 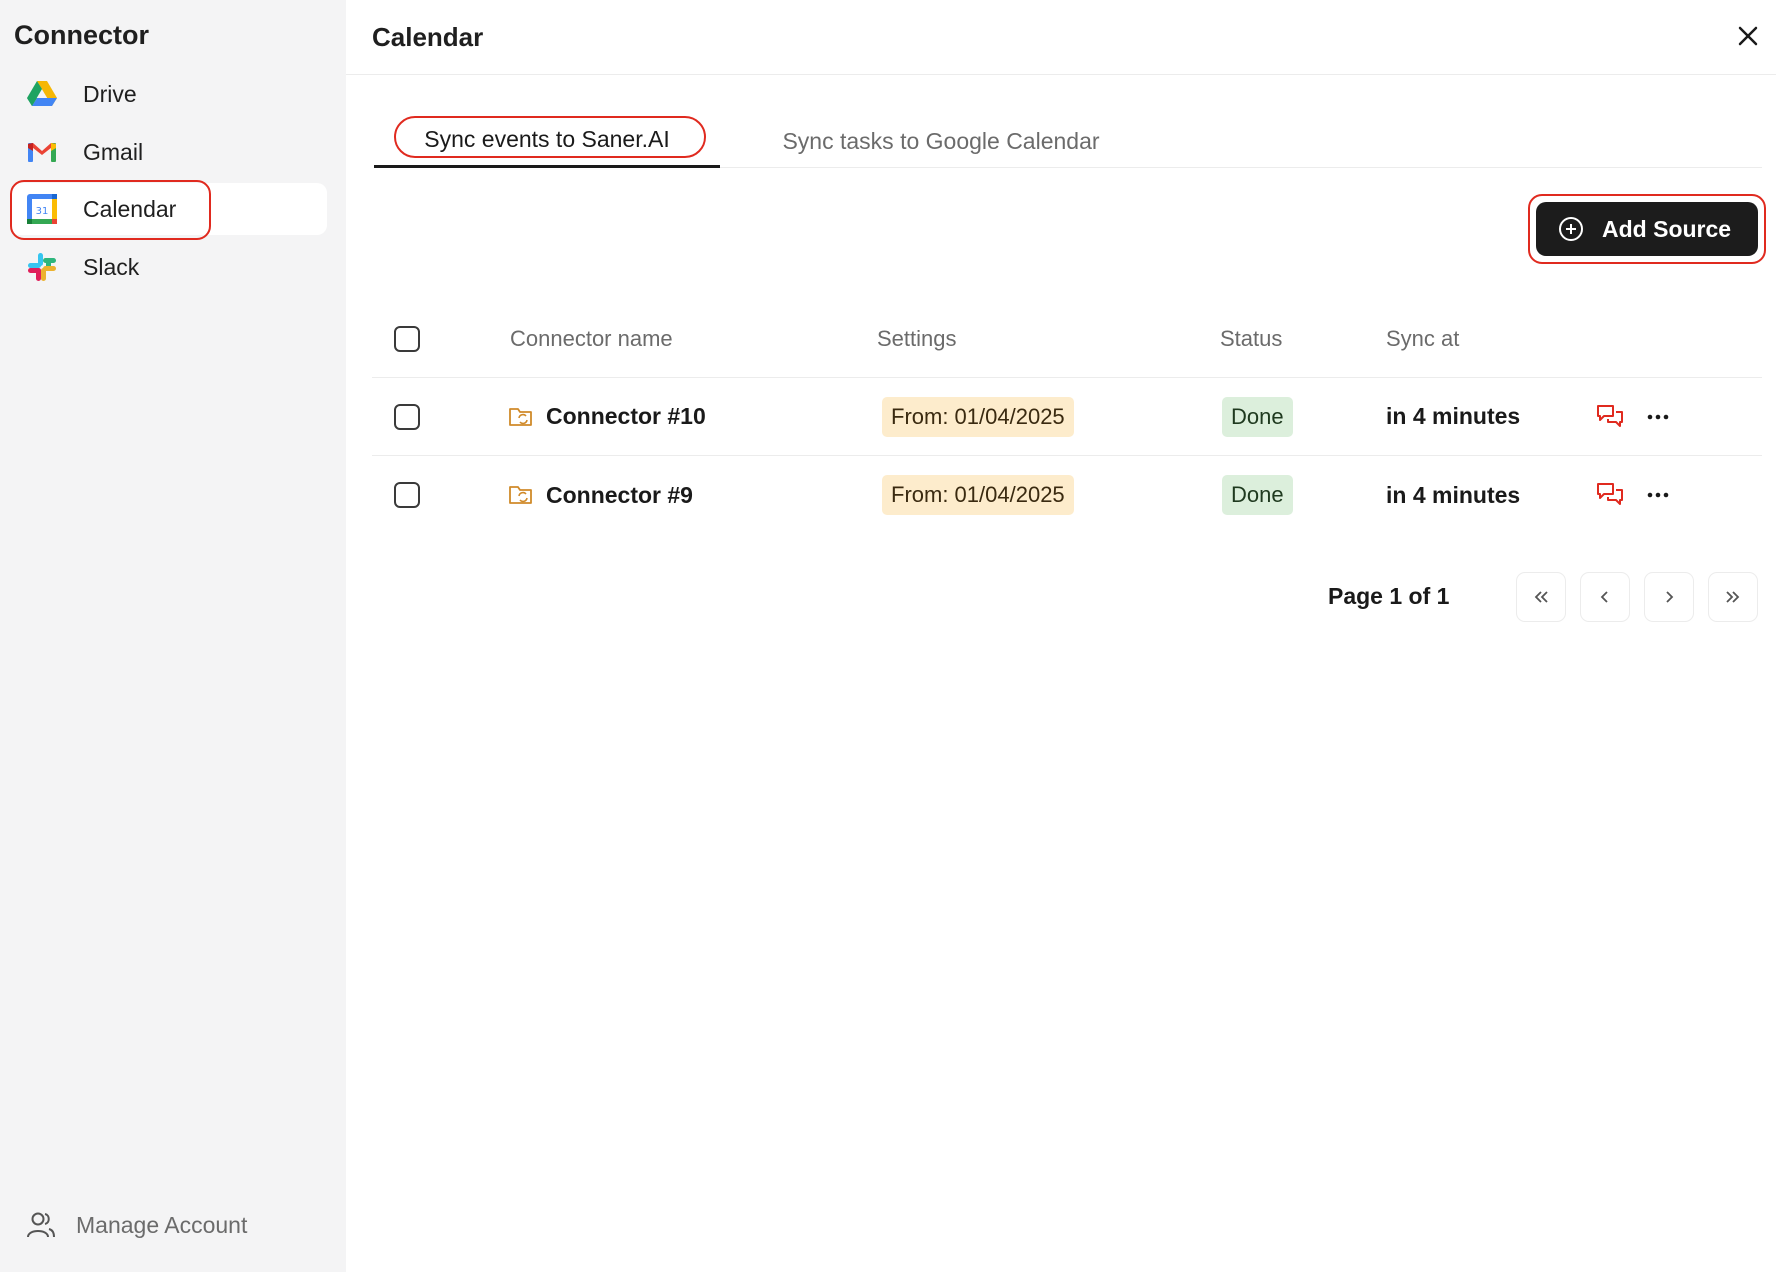 I want to click on add-source-button: Add Source, so click(x=1647, y=229).